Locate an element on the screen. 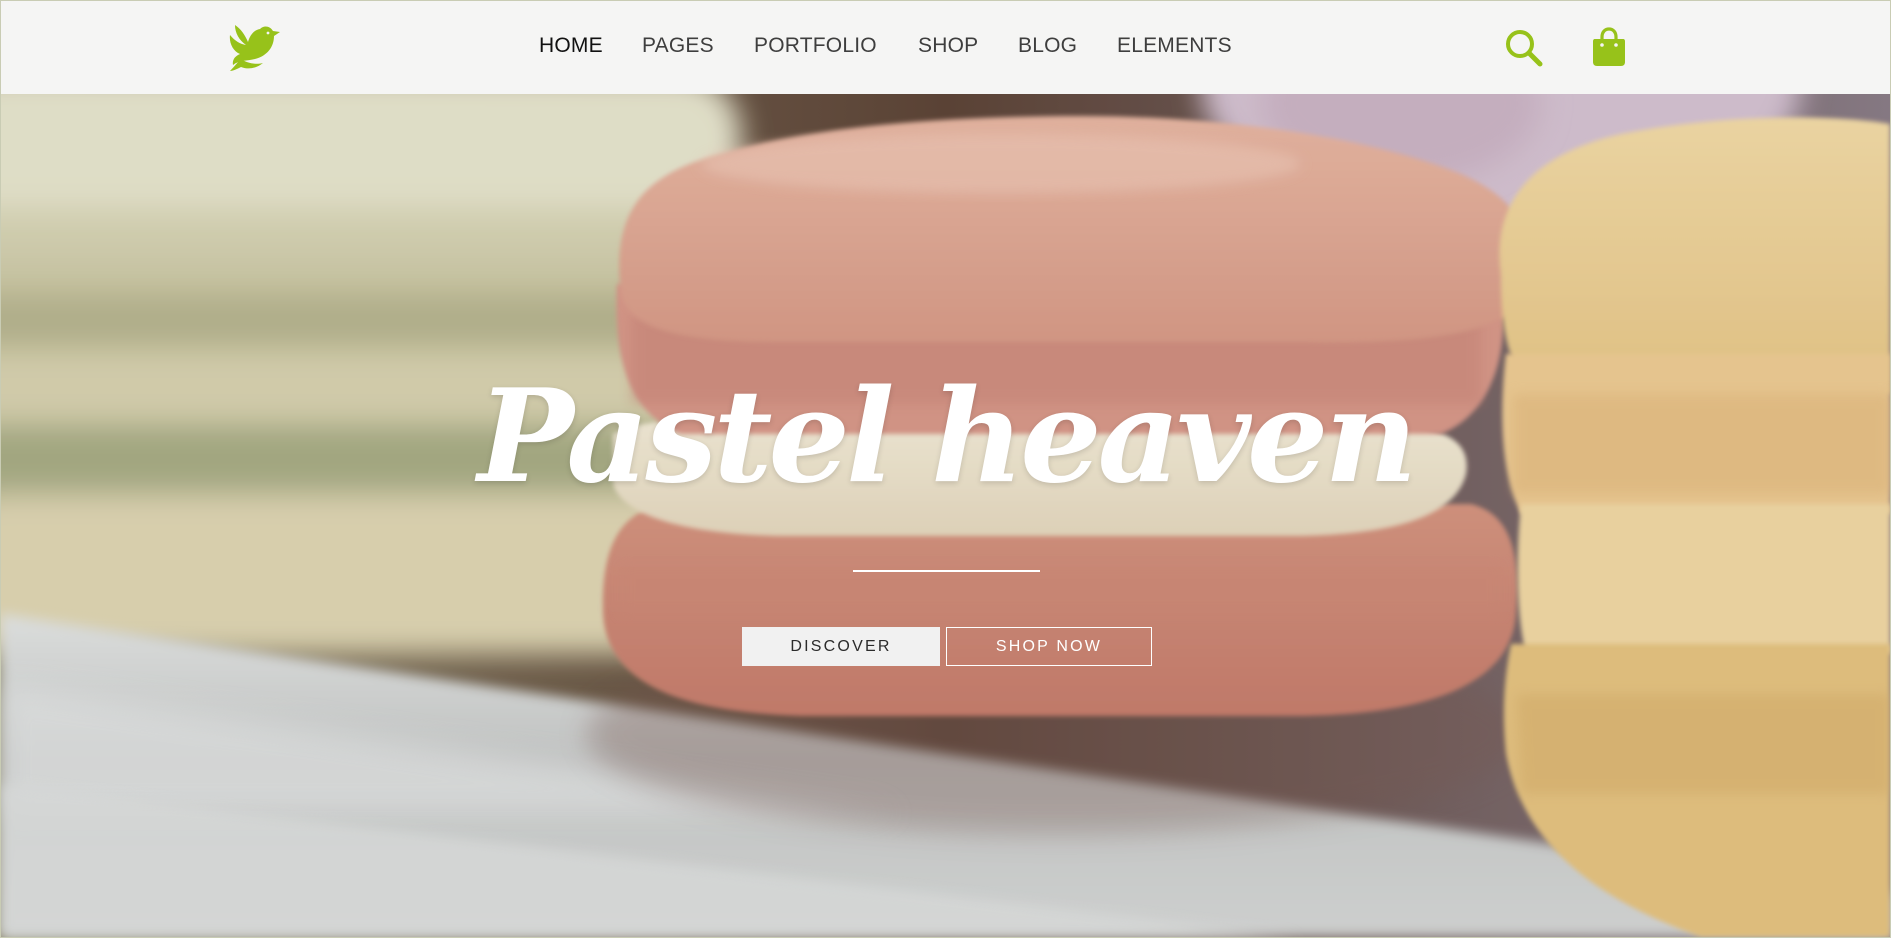 The image size is (1891, 938). nav-item-portfolio: PORTFOLIO is located at coordinates (815, 46).